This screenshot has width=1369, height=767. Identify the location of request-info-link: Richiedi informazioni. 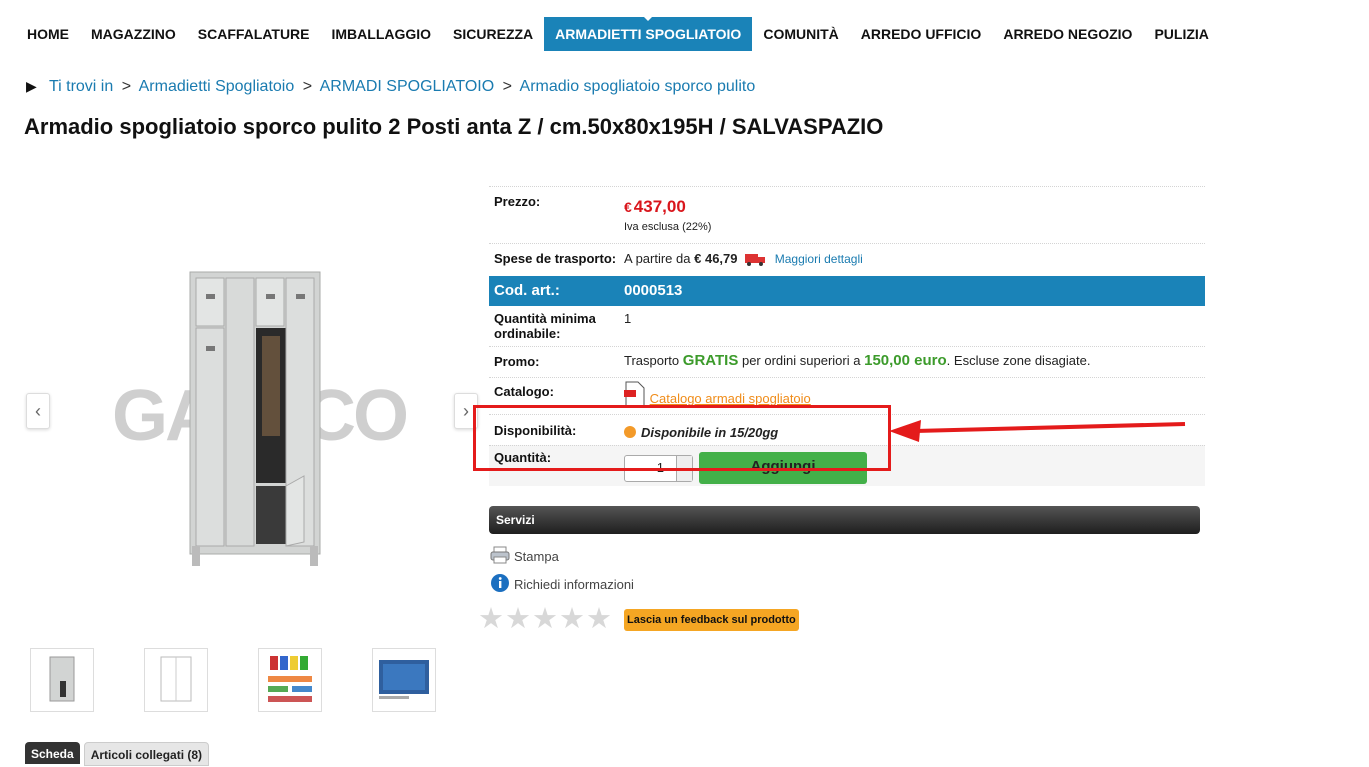
(562, 584).